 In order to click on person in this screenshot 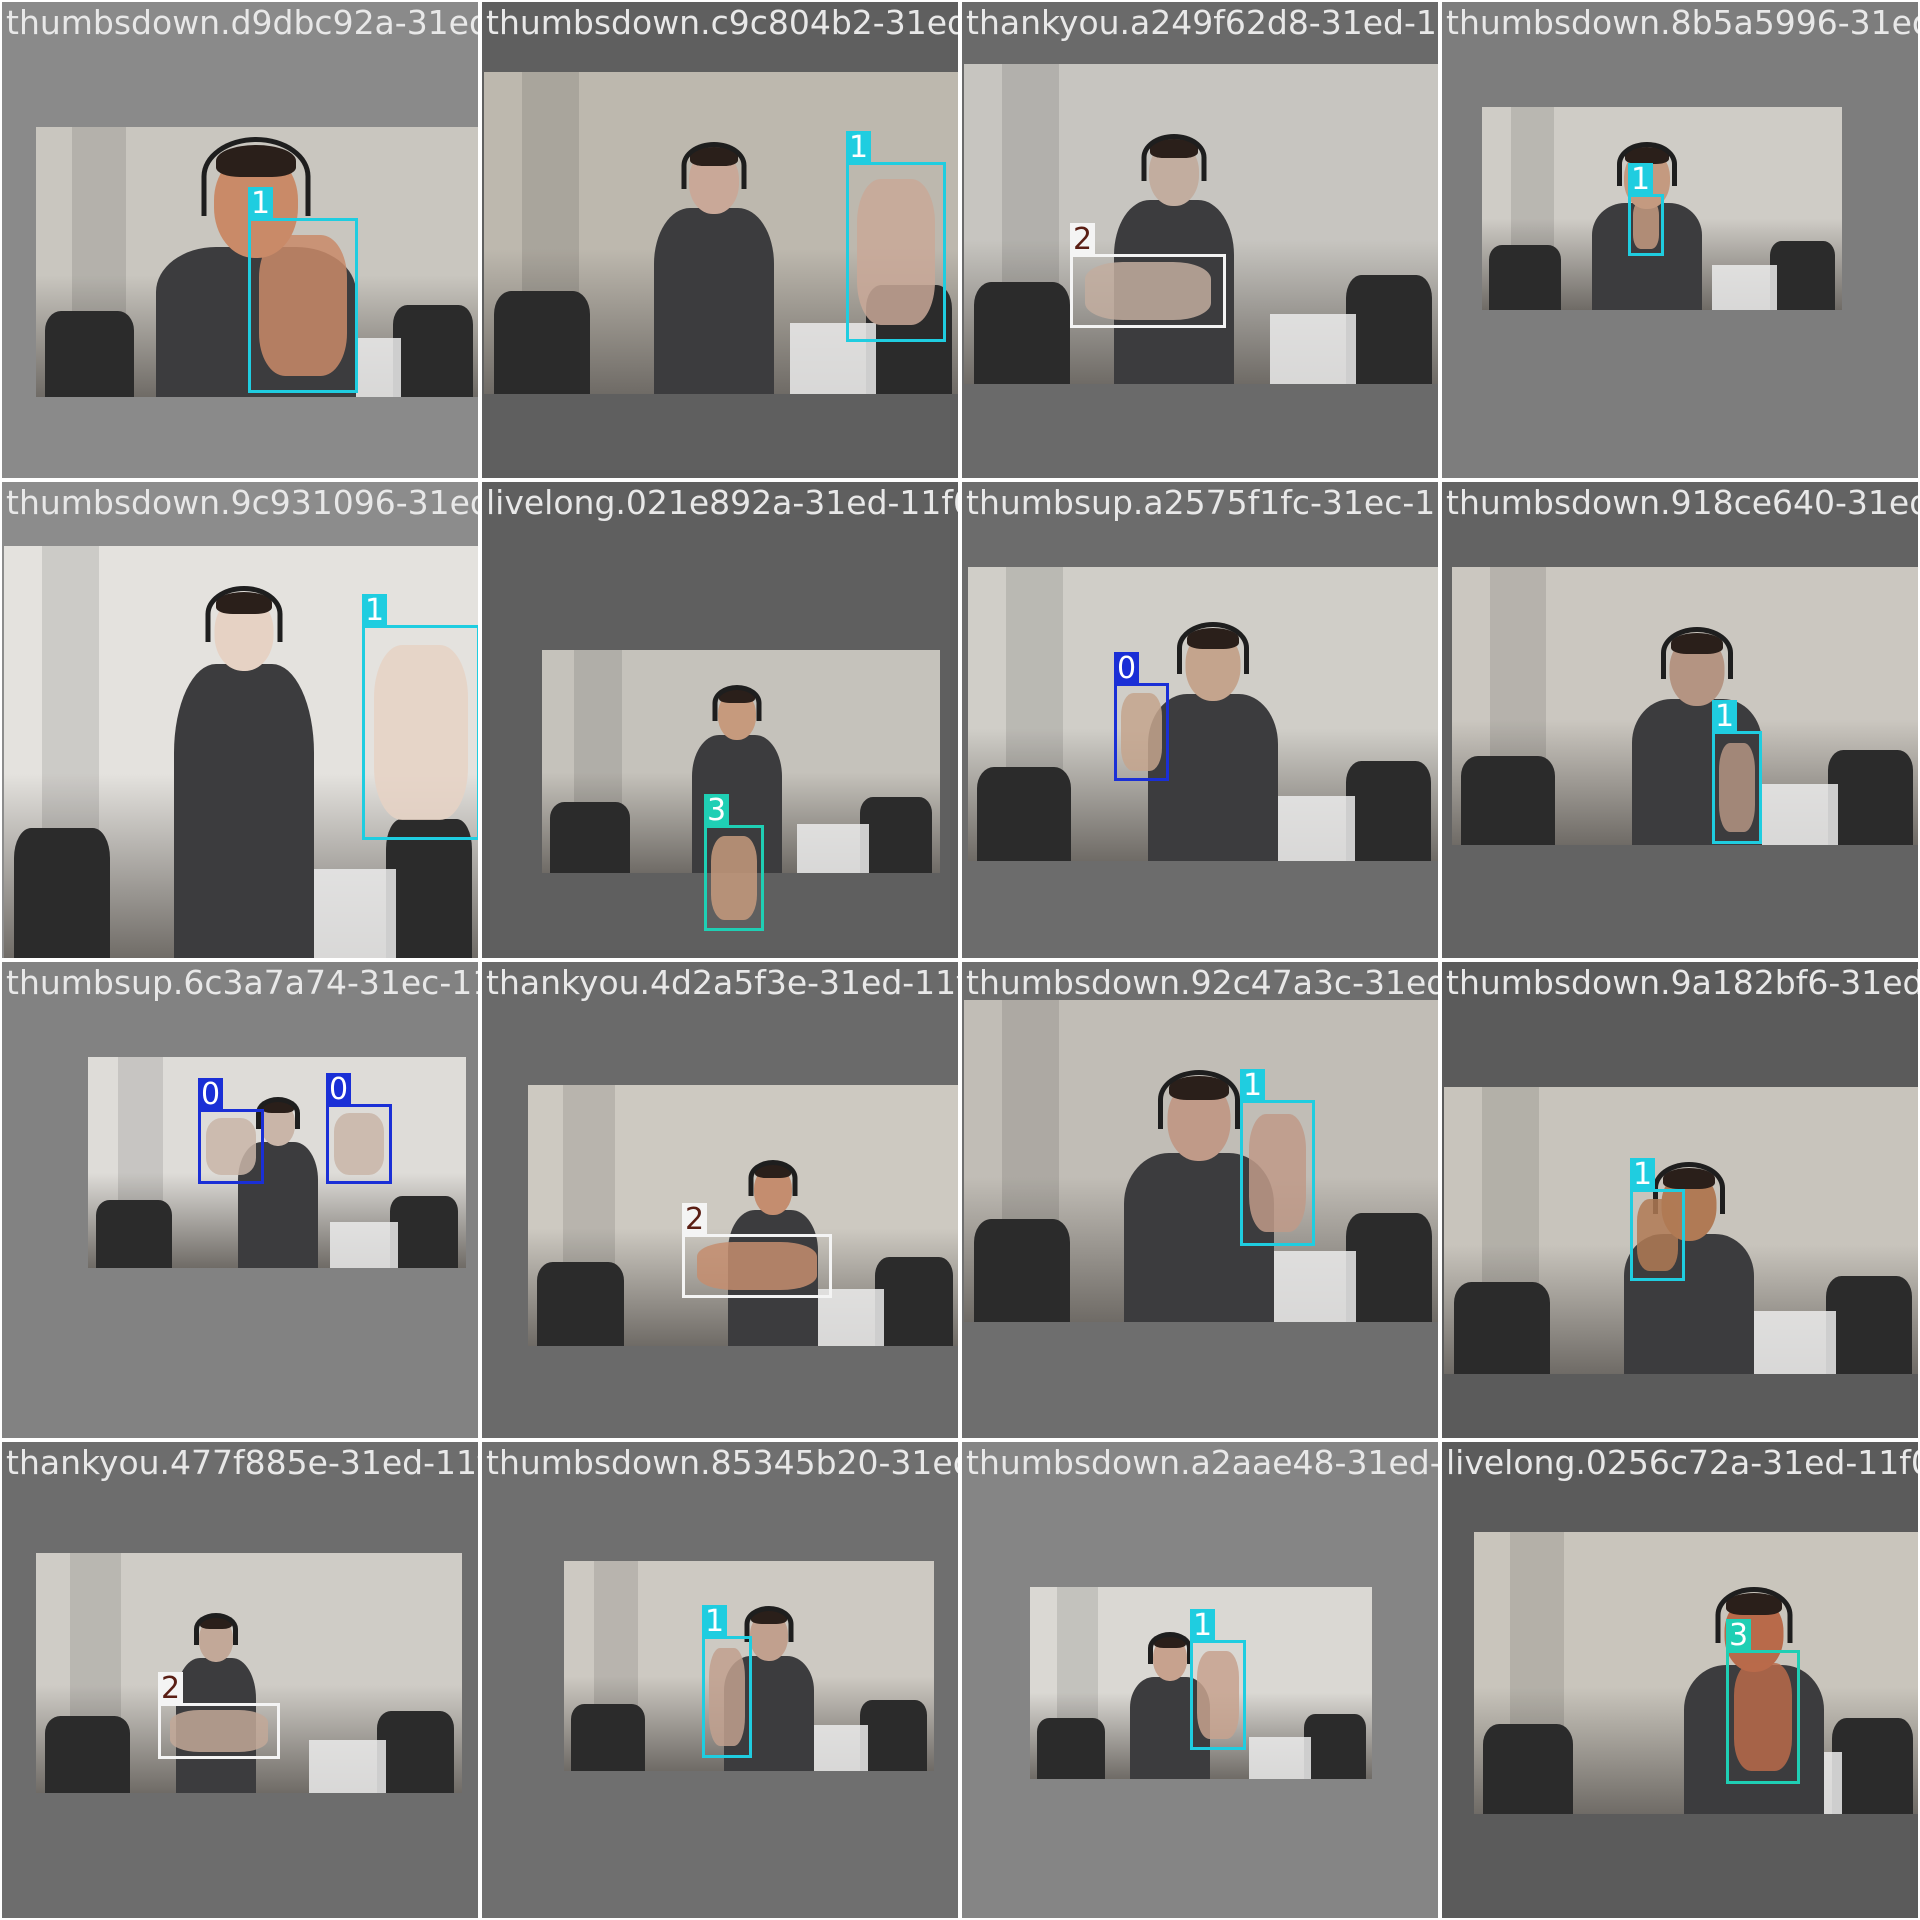, I will do `click(244, 772)`.